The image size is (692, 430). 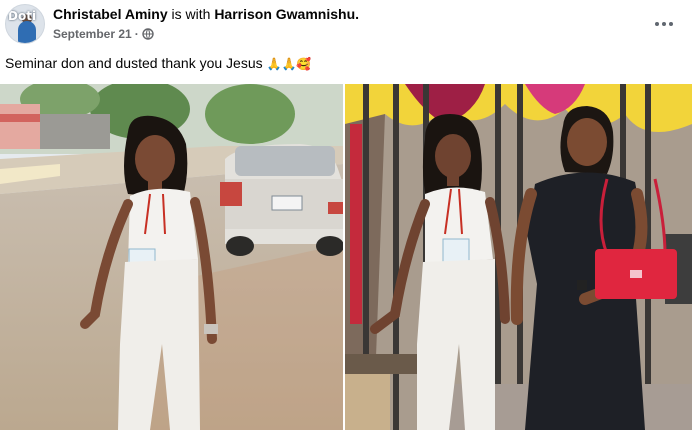 What do you see at coordinates (191, 14) in the screenshot?
I see `with-text: is with` at bounding box center [191, 14].